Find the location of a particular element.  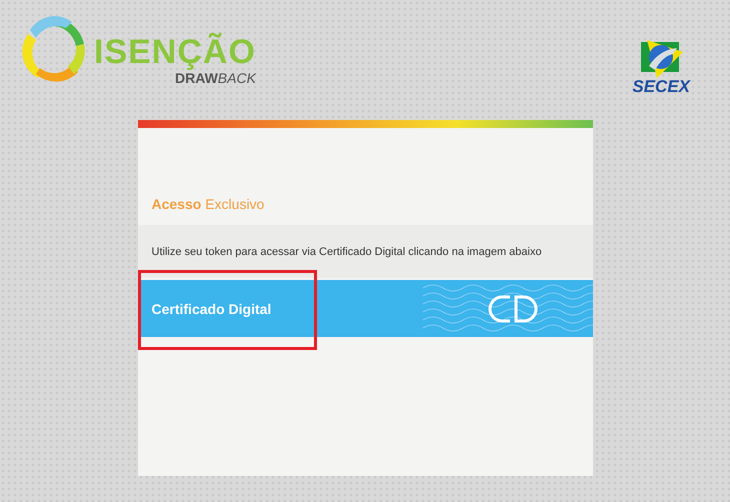

card-heading: Acesso Exclusivo is located at coordinates (208, 205).